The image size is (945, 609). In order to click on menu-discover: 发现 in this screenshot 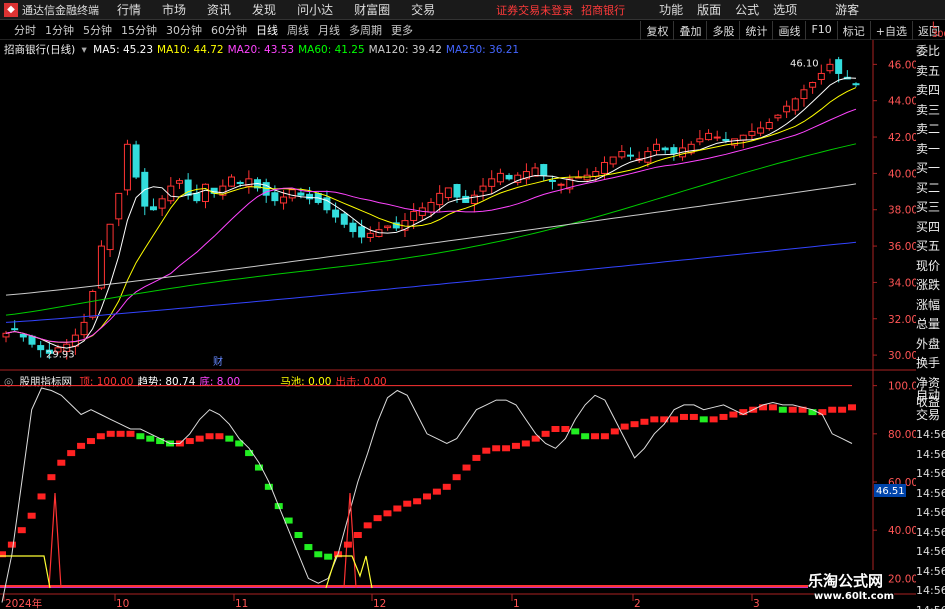, I will do `click(264, 9)`.